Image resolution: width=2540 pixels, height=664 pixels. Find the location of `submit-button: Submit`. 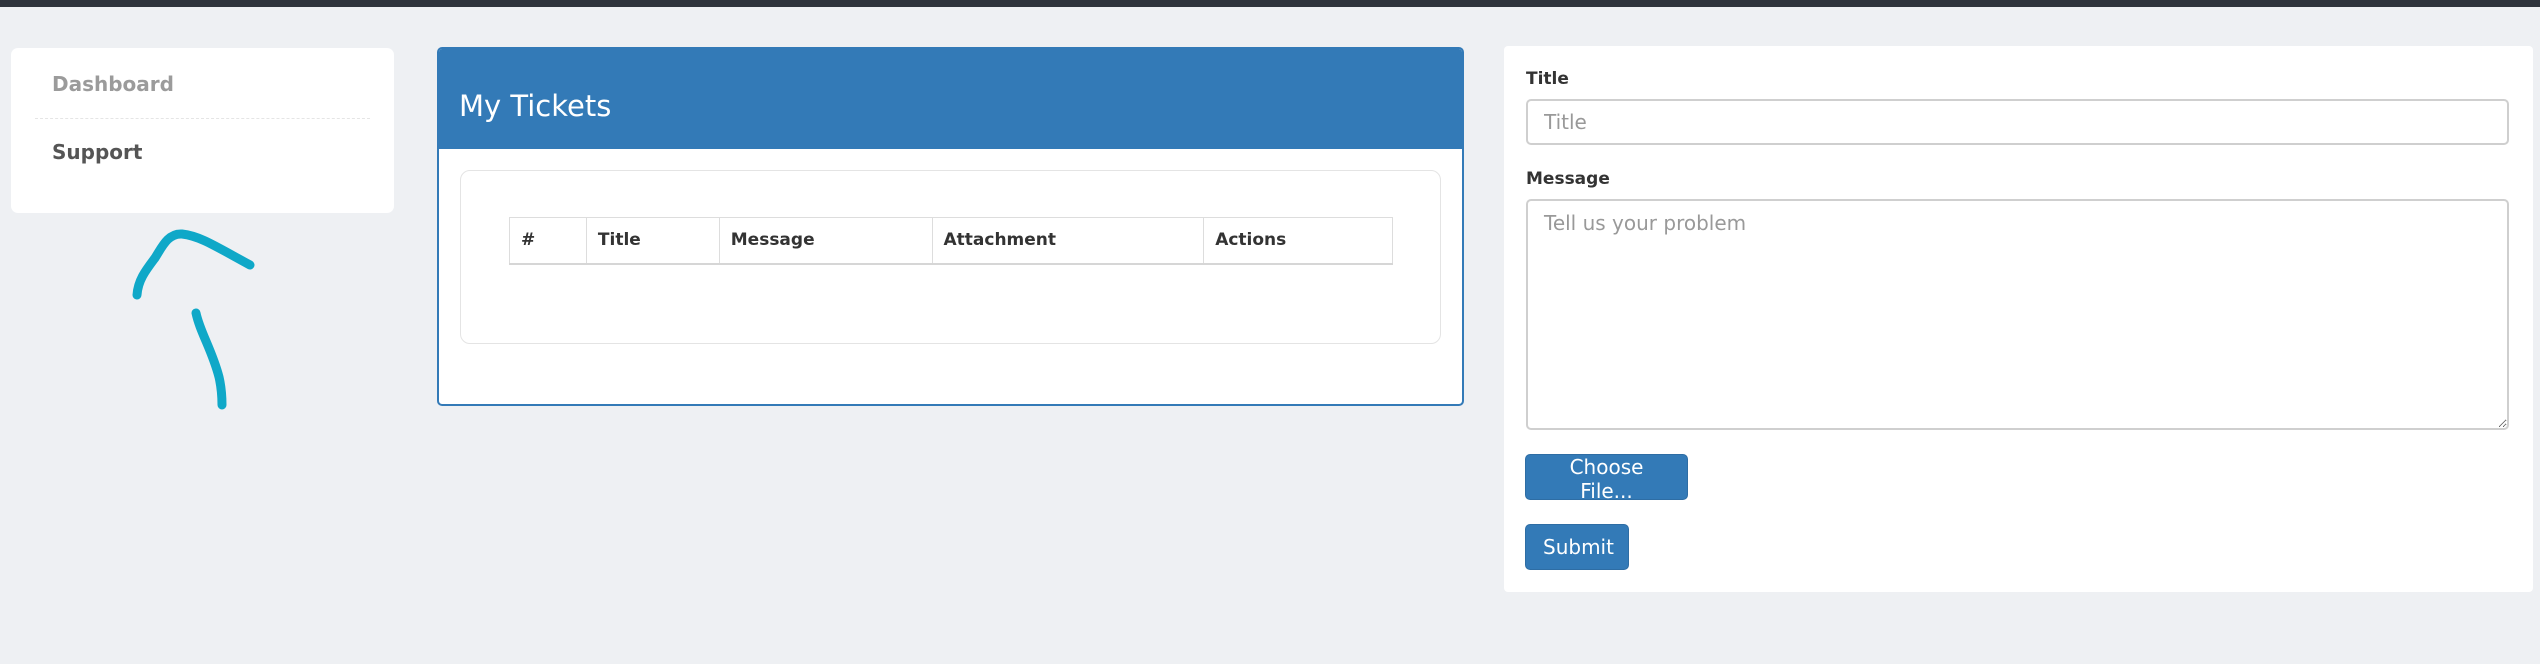

submit-button: Submit is located at coordinates (1577, 547).